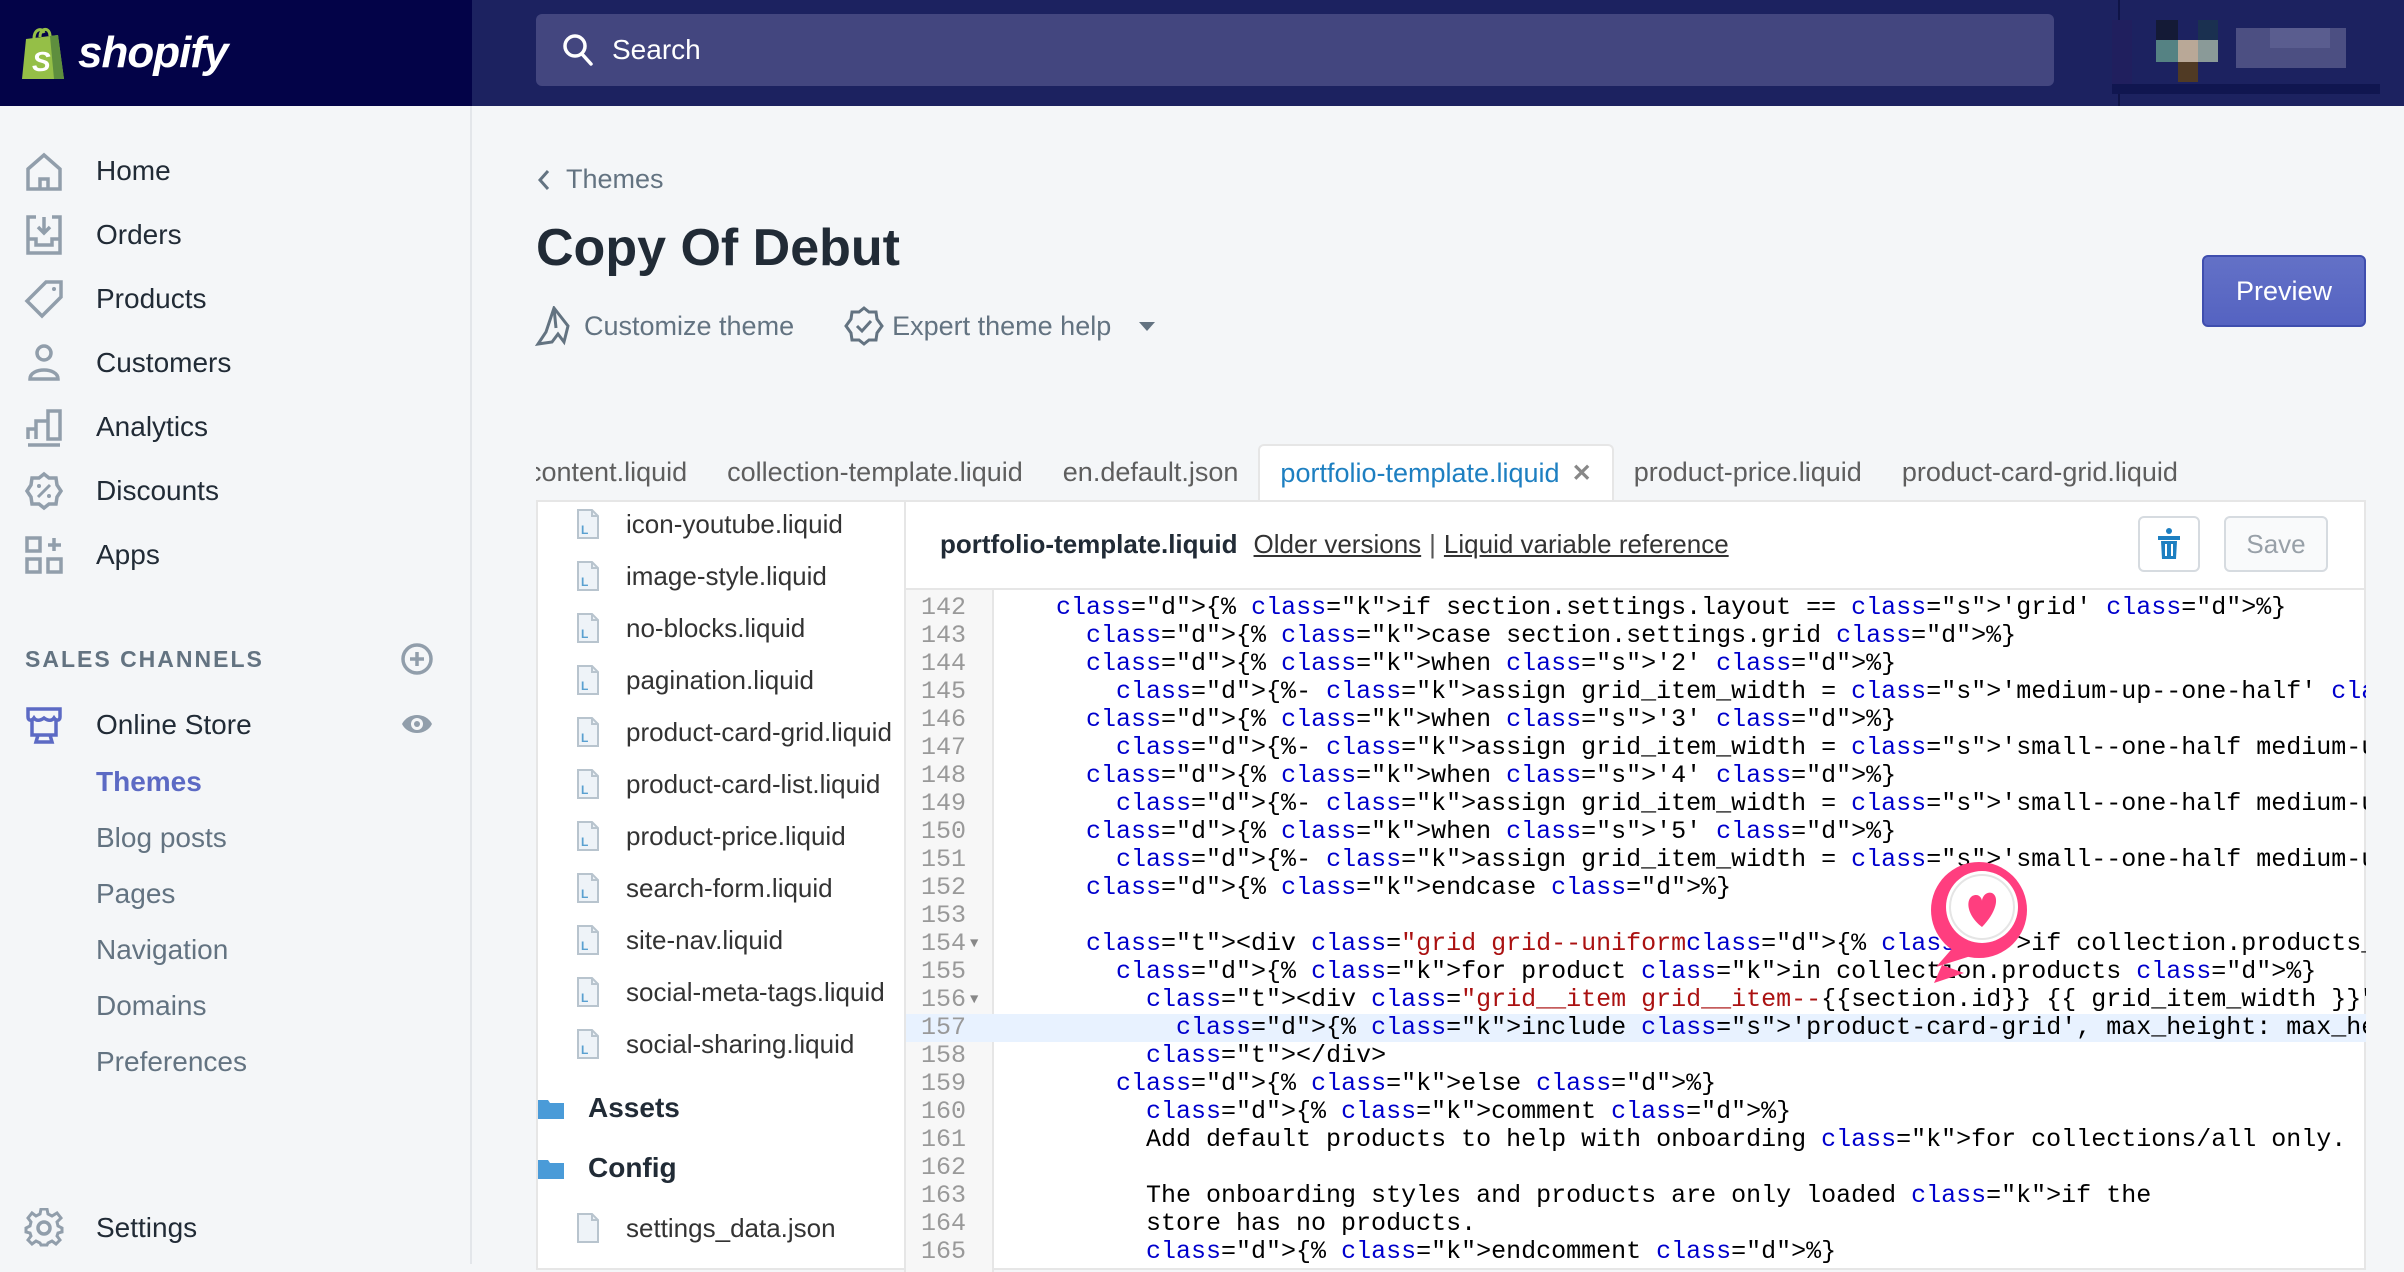 Image resolution: width=2404 pixels, height=1272 pixels. What do you see at coordinates (1338, 544) in the screenshot?
I see `older-versions-link: Older versions` at bounding box center [1338, 544].